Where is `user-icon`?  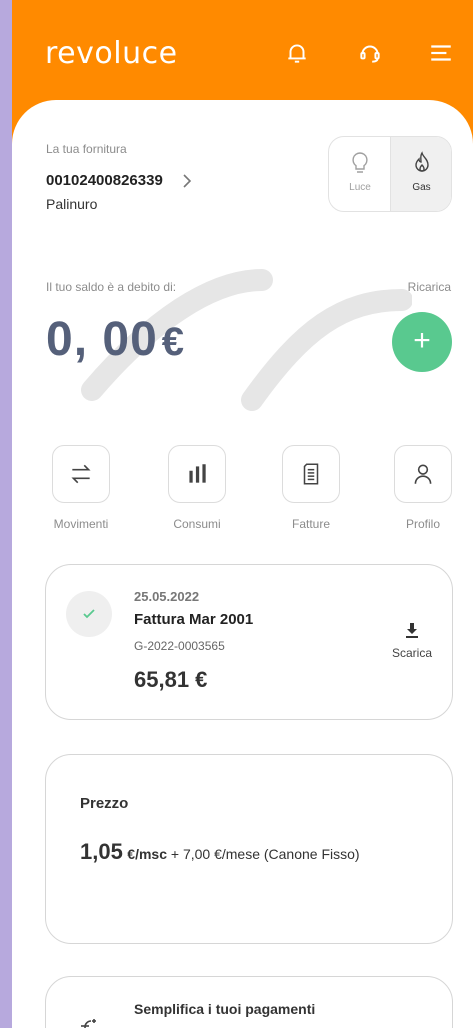
user-icon is located at coordinates (423, 474).